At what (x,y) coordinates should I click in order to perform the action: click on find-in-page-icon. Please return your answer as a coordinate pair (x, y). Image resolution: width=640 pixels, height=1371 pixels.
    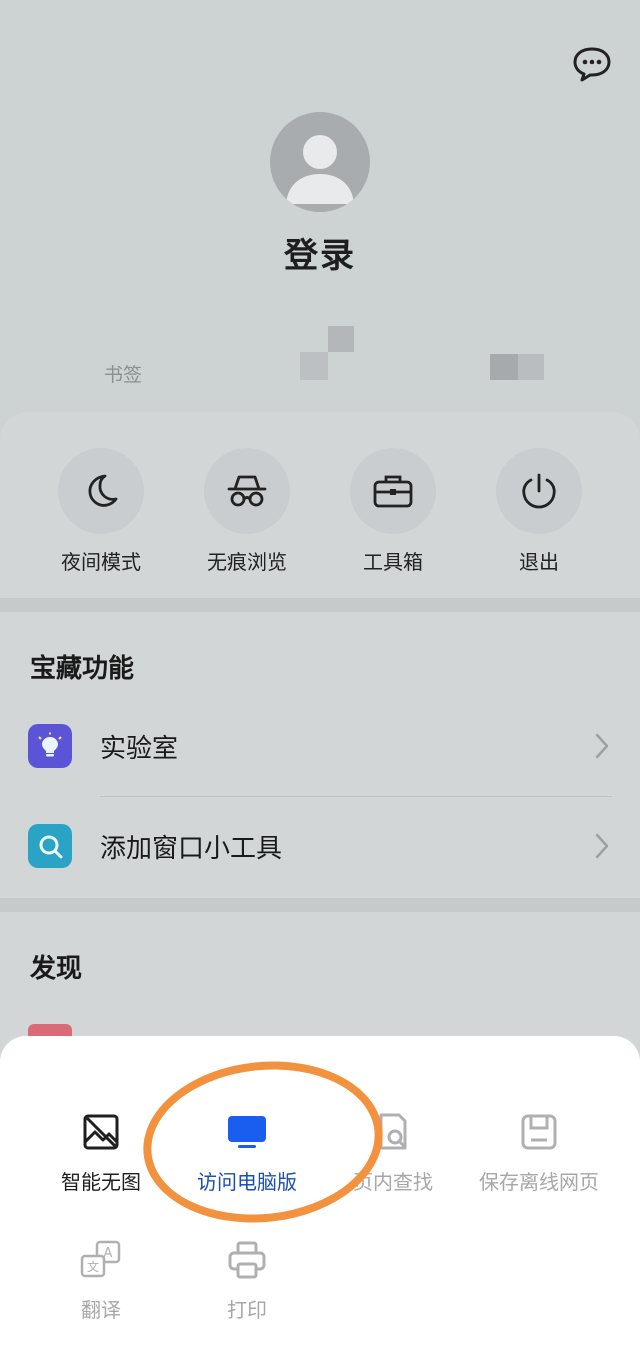
    Looking at the image, I should click on (393, 1131).